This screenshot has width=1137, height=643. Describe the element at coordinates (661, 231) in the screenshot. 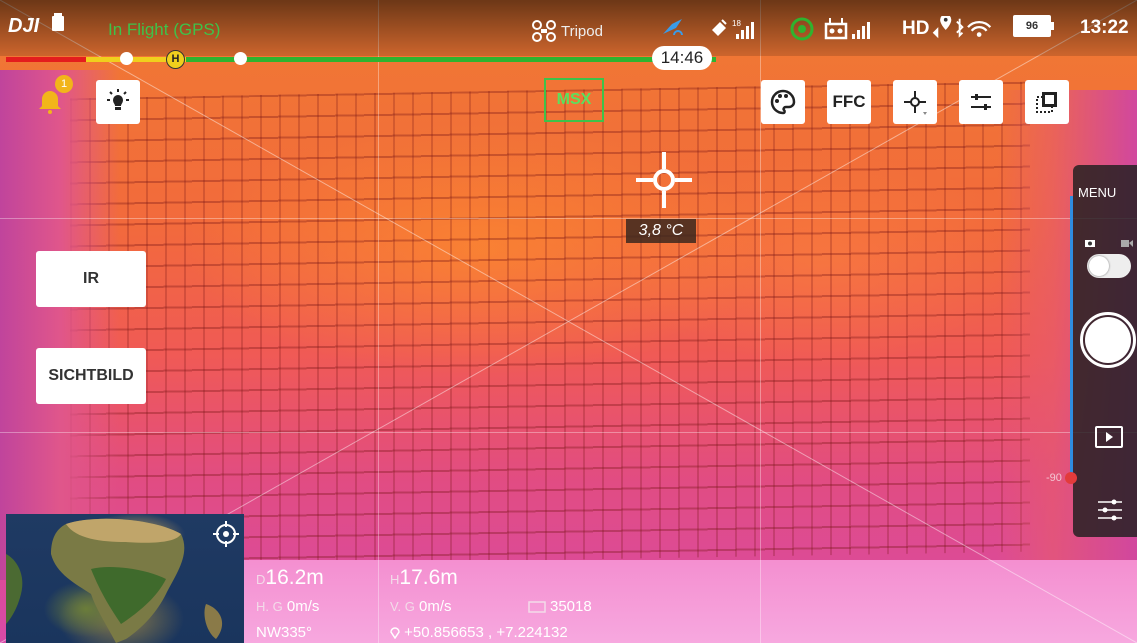

I see `spot-temperature-readout: 3,8 °C` at that location.